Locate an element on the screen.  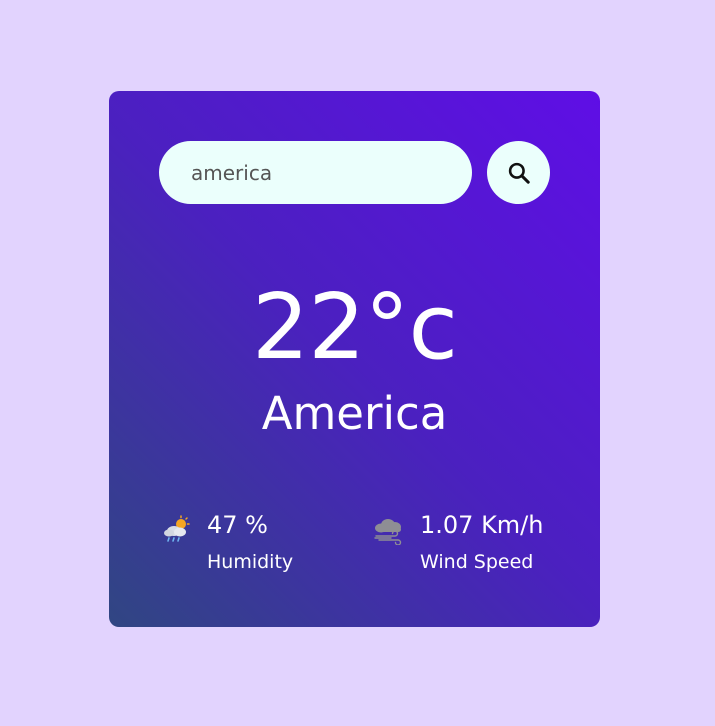
wind-cloud-icon is located at coordinates (388, 532).